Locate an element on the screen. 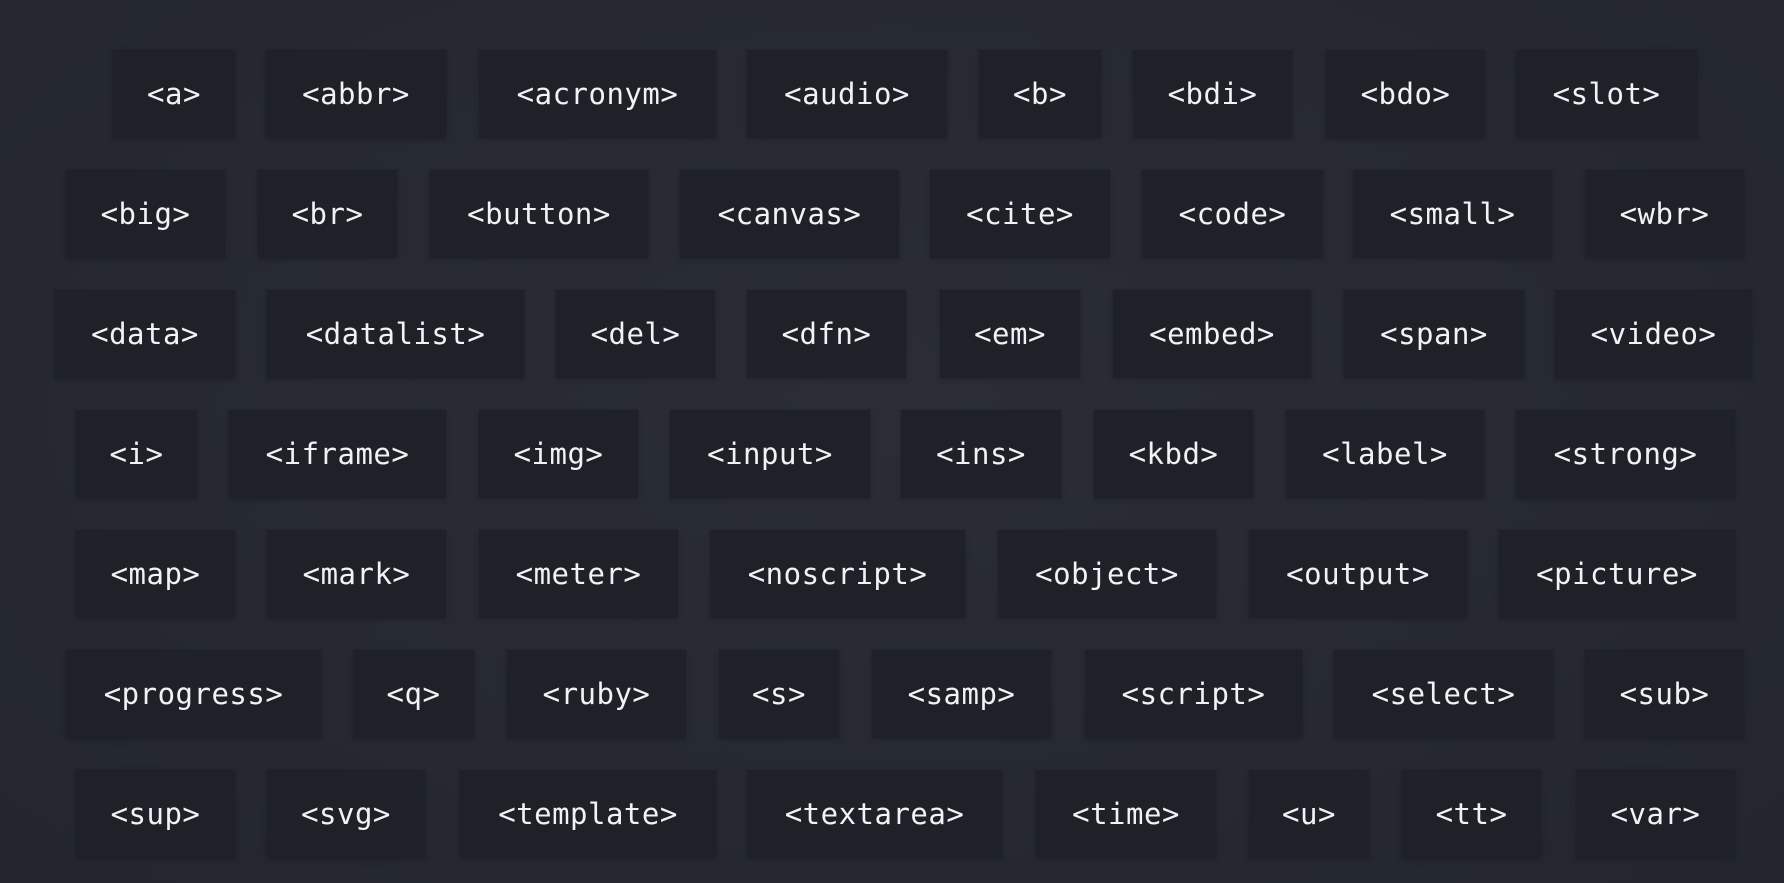 This screenshot has width=1784, height=883. tag-chip: <slot> is located at coordinates (1606, 94).